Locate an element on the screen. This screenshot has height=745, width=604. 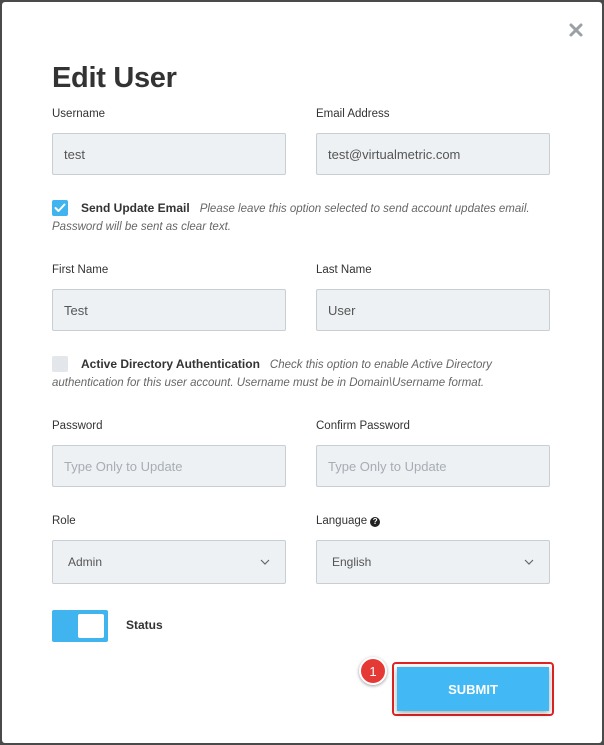
role-selected-value: Admin is located at coordinates (85, 562).